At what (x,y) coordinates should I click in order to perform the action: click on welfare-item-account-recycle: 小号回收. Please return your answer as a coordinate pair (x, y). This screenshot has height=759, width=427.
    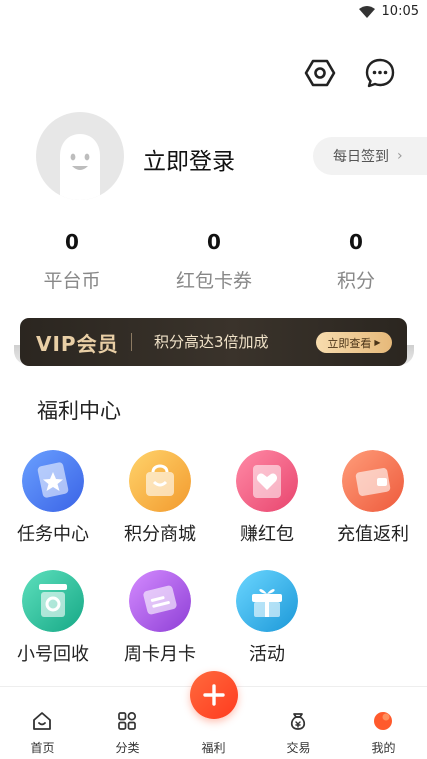
    Looking at the image, I should click on (53, 625).